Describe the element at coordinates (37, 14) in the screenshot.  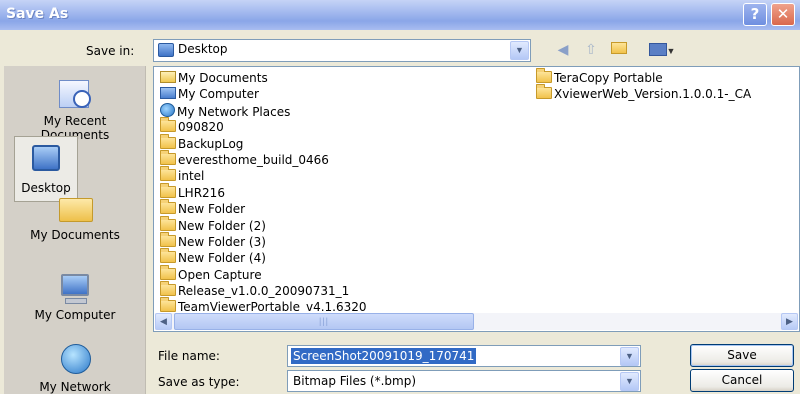
I see `window-title: Save As` at that location.